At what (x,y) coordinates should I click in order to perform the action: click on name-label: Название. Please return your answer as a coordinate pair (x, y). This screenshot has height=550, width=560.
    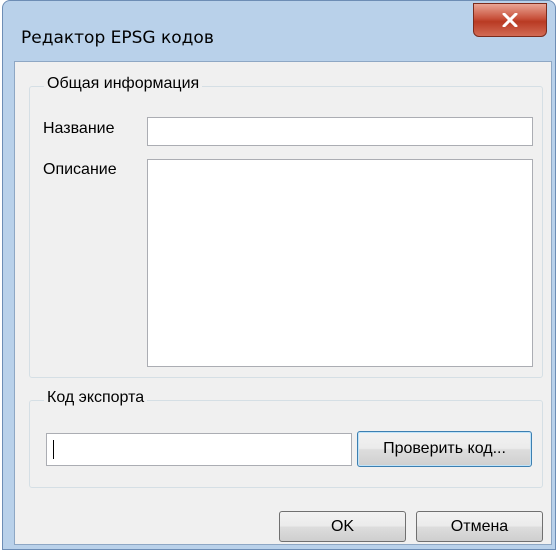
    Looking at the image, I should click on (79, 128).